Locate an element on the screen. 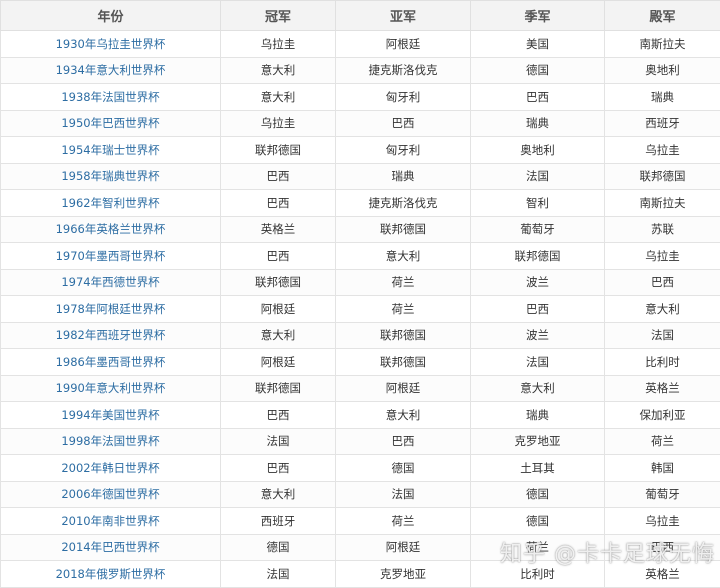 This screenshot has width=720, height=588. fourth-place-cell: 巴西 is located at coordinates (662, 547).